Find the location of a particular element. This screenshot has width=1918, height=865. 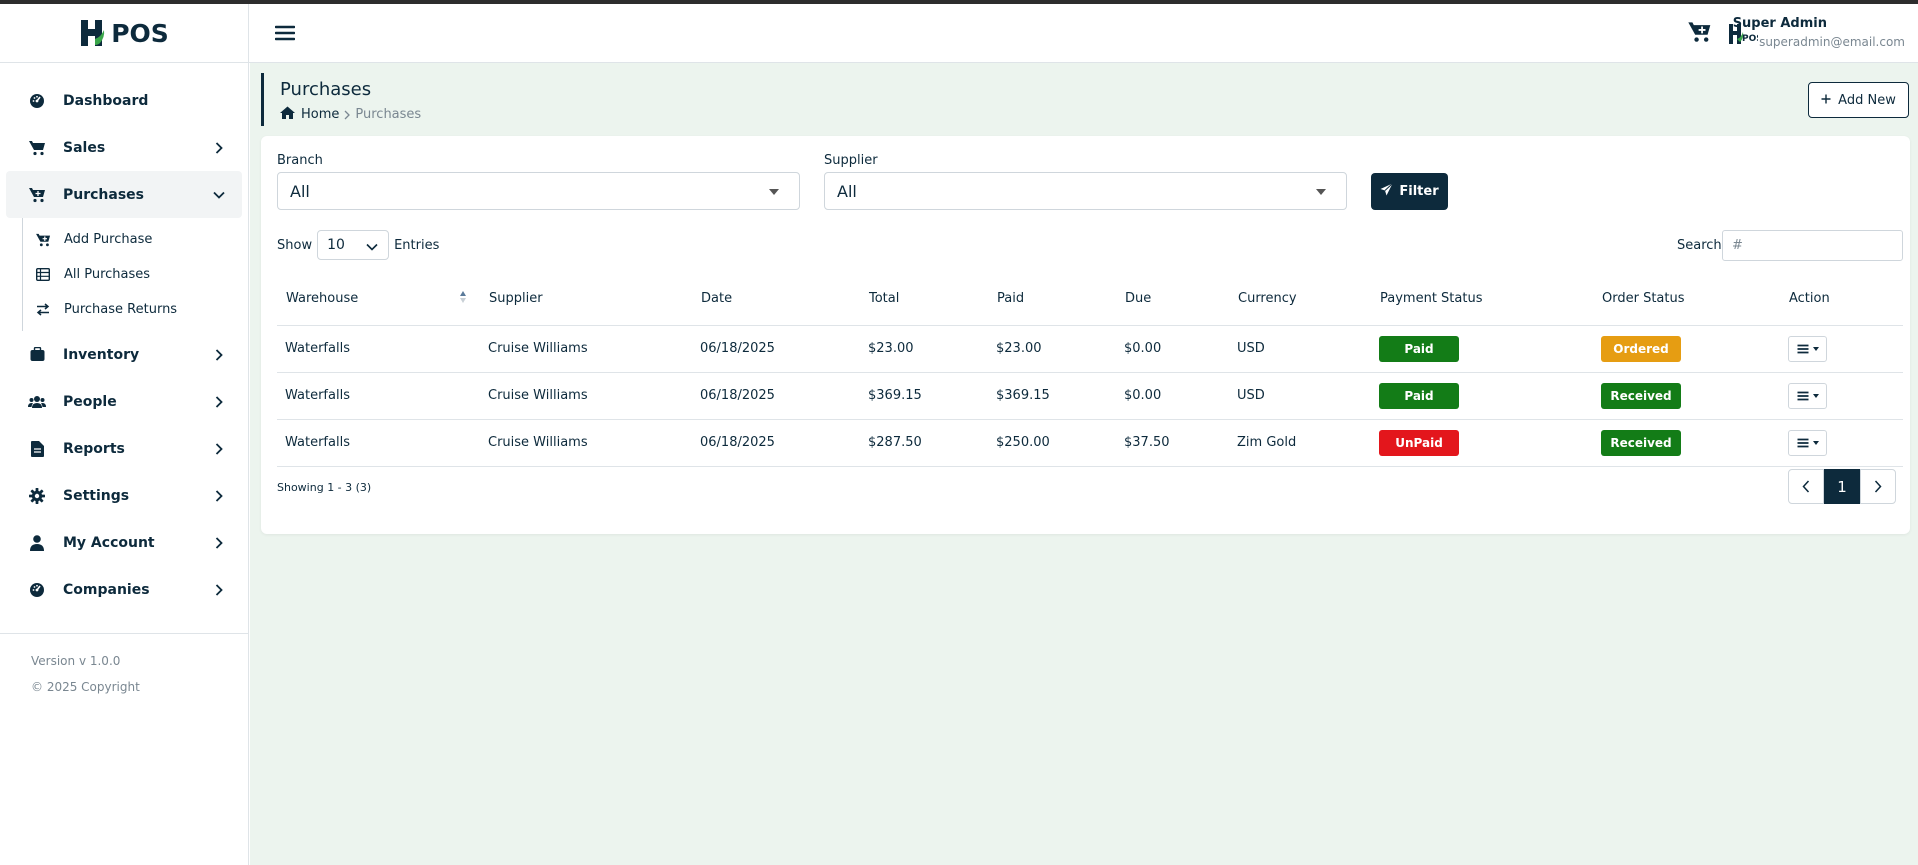

home-icon is located at coordinates (287, 114).